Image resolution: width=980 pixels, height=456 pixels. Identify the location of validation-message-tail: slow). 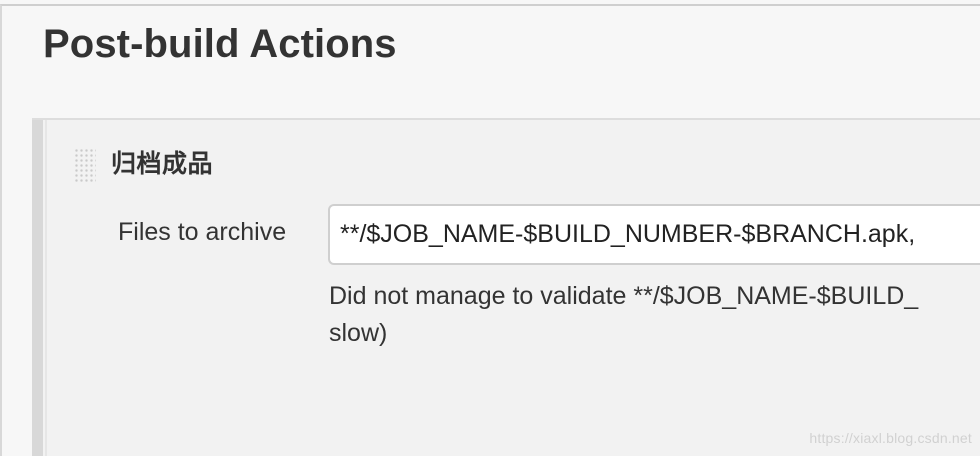
(358, 333).